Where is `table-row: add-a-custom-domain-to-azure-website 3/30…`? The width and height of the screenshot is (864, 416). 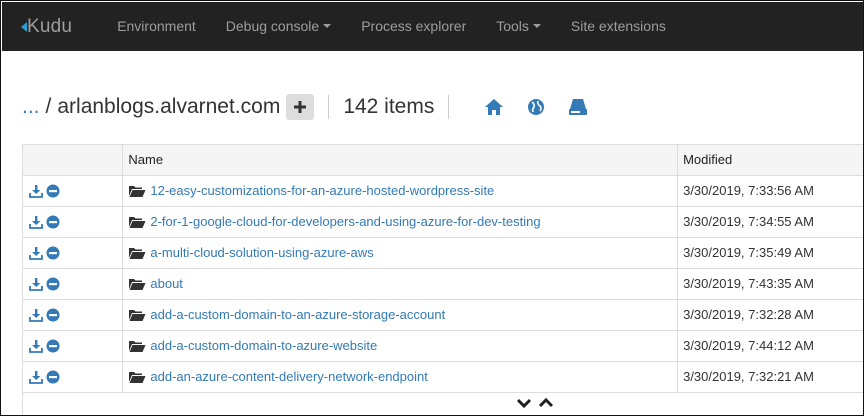
table-row: add-a-custom-domain-to-azure-website 3/30… is located at coordinates (443, 346).